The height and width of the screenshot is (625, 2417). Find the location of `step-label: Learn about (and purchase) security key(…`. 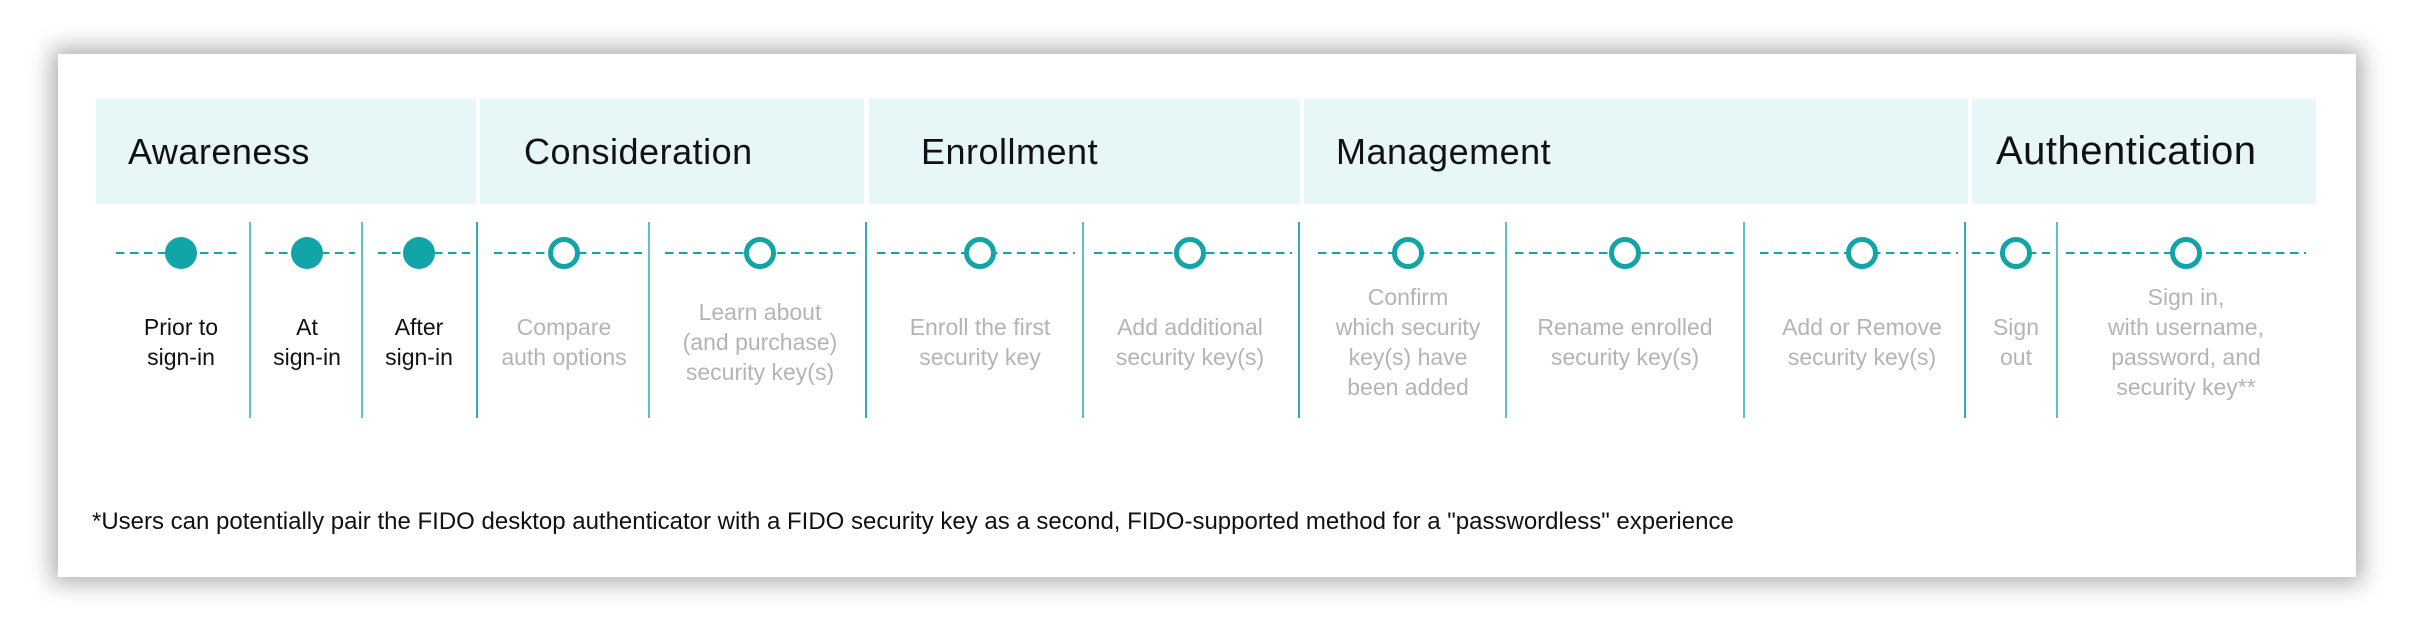

step-label: Learn about (and purchase) security key(… is located at coordinates (760, 342).